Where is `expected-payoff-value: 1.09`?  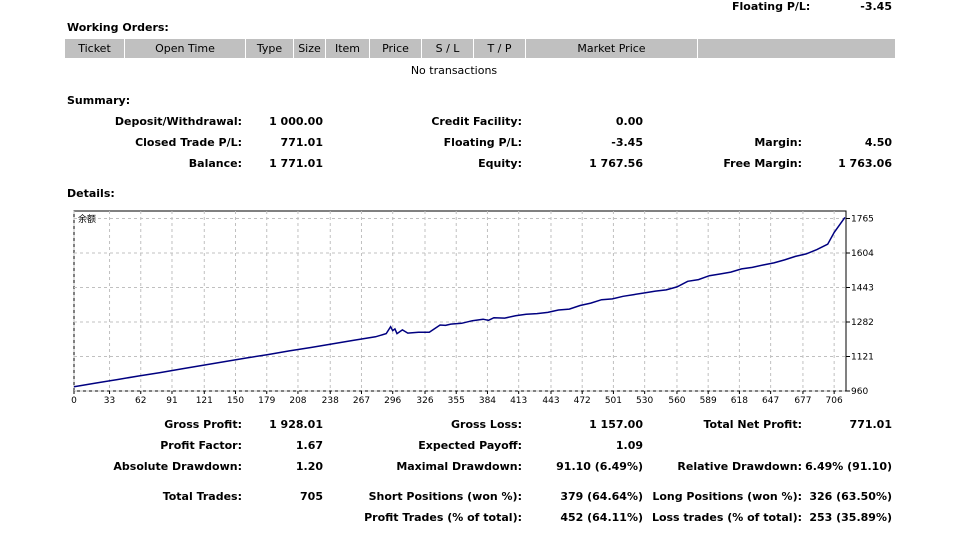 expected-payoff-value: 1.09 is located at coordinates (629, 445).